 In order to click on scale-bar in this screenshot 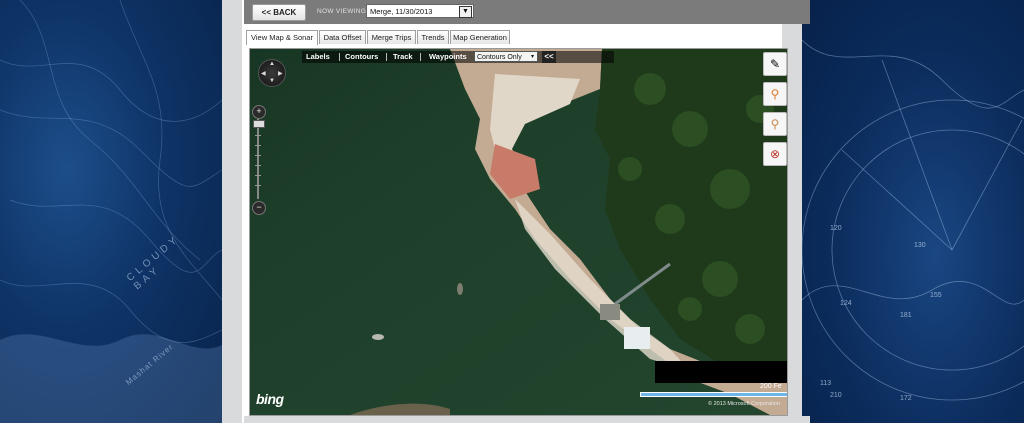, I will do `click(713, 394)`.